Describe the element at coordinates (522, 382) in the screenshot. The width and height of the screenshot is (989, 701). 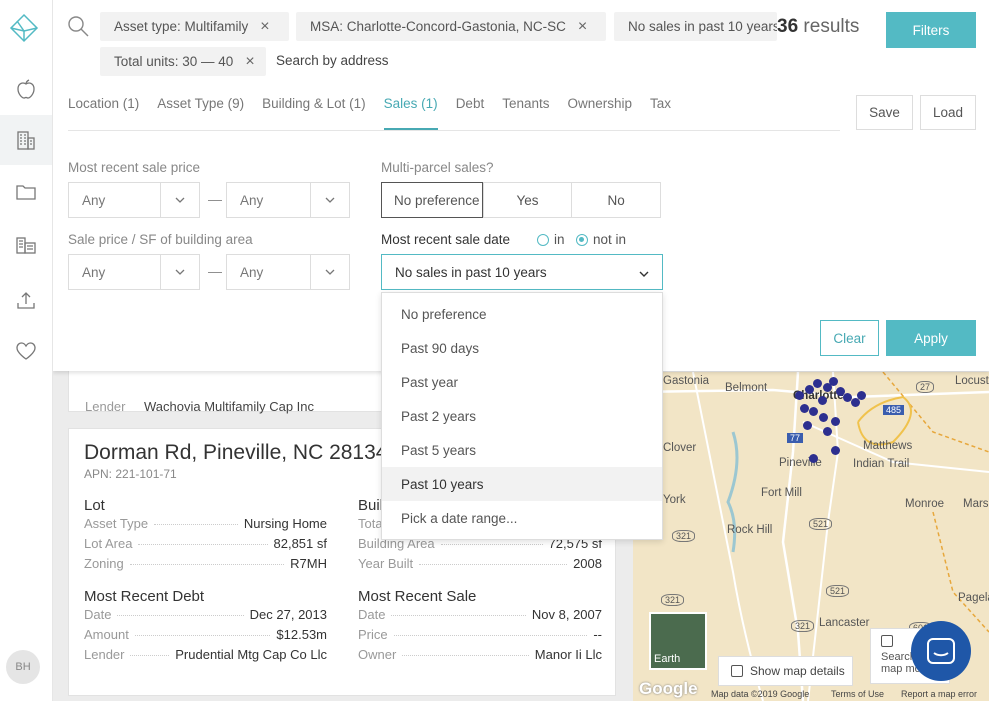
I see `menu-item-past-year: Past year` at that location.